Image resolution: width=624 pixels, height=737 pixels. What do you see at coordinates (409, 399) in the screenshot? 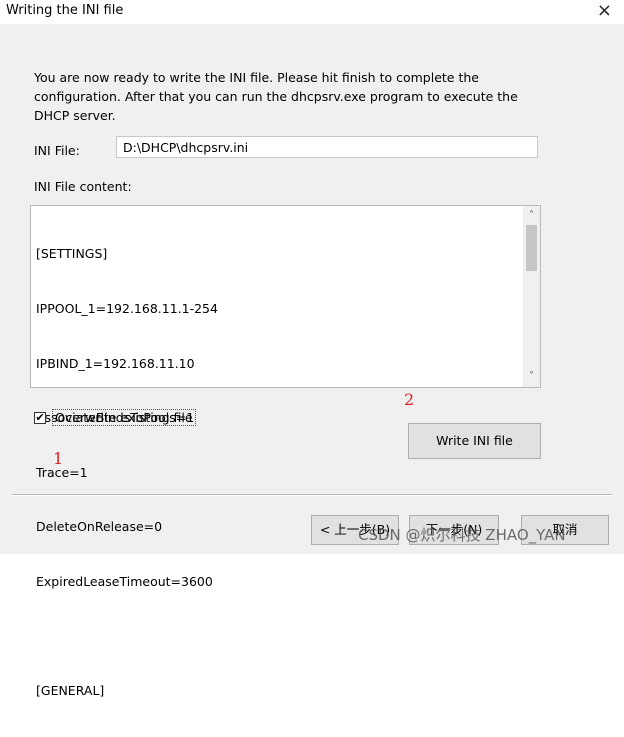
I see `annotation-2: 2` at bounding box center [409, 399].